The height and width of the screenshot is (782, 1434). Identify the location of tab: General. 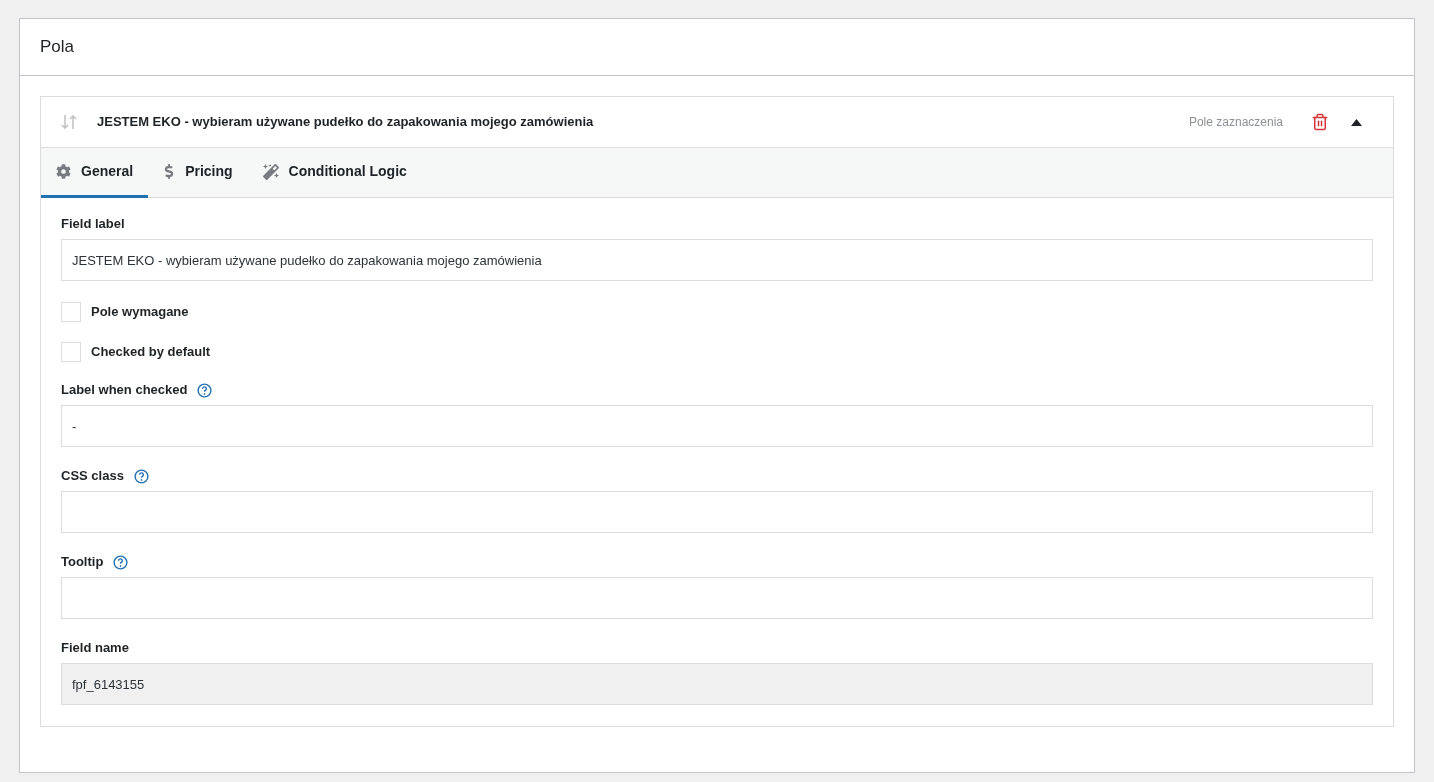
(95, 173).